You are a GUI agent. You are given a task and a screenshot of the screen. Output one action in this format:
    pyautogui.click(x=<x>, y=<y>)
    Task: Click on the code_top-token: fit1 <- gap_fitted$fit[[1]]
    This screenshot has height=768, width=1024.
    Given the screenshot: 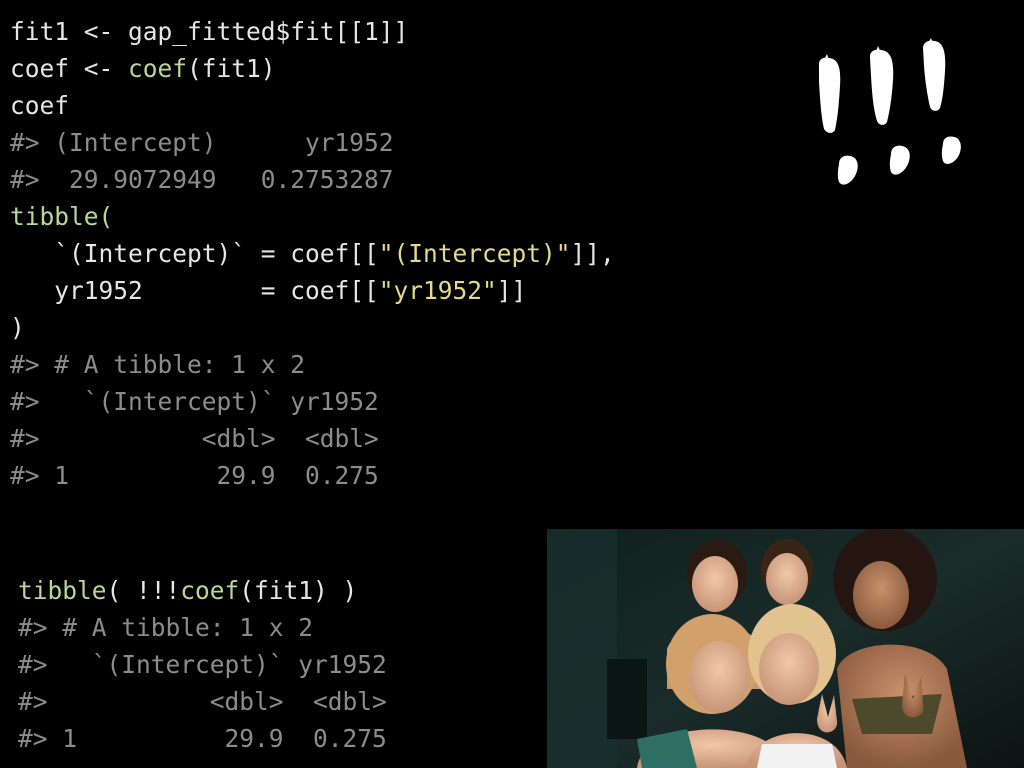 What is the action you would take?
    pyautogui.click(x=209, y=31)
    